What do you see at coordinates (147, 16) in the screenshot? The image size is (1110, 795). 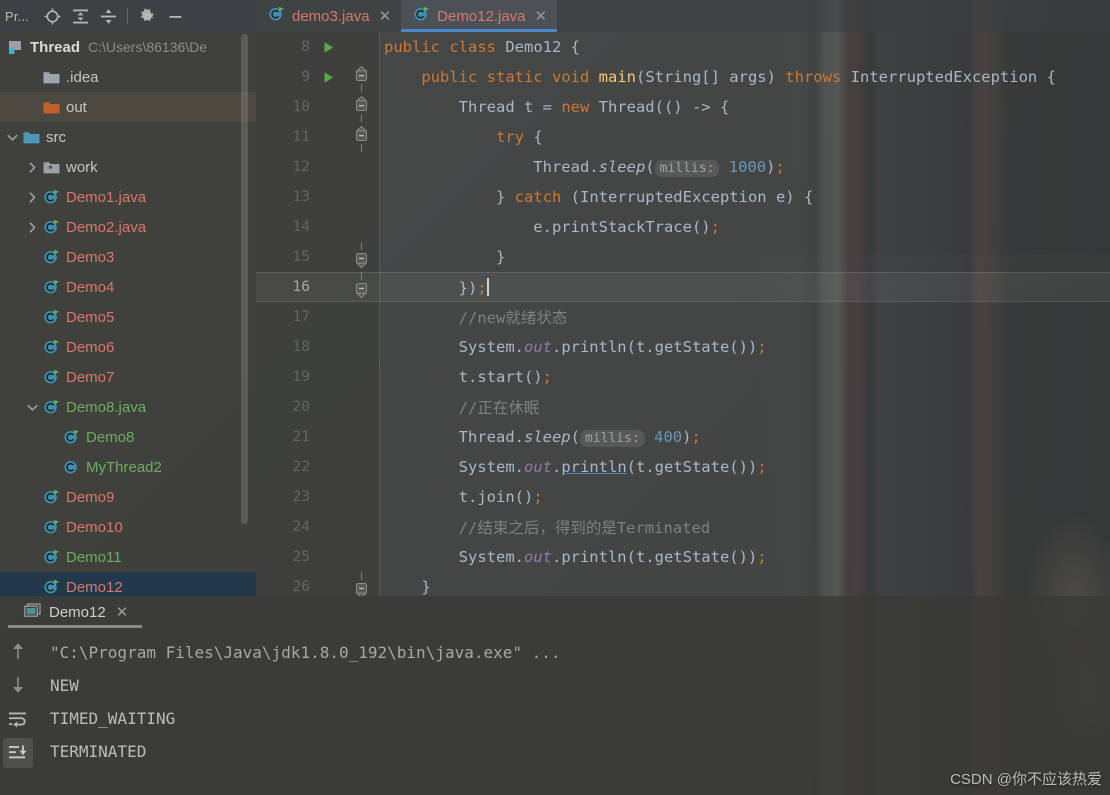 I see `gear-icon` at bounding box center [147, 16].